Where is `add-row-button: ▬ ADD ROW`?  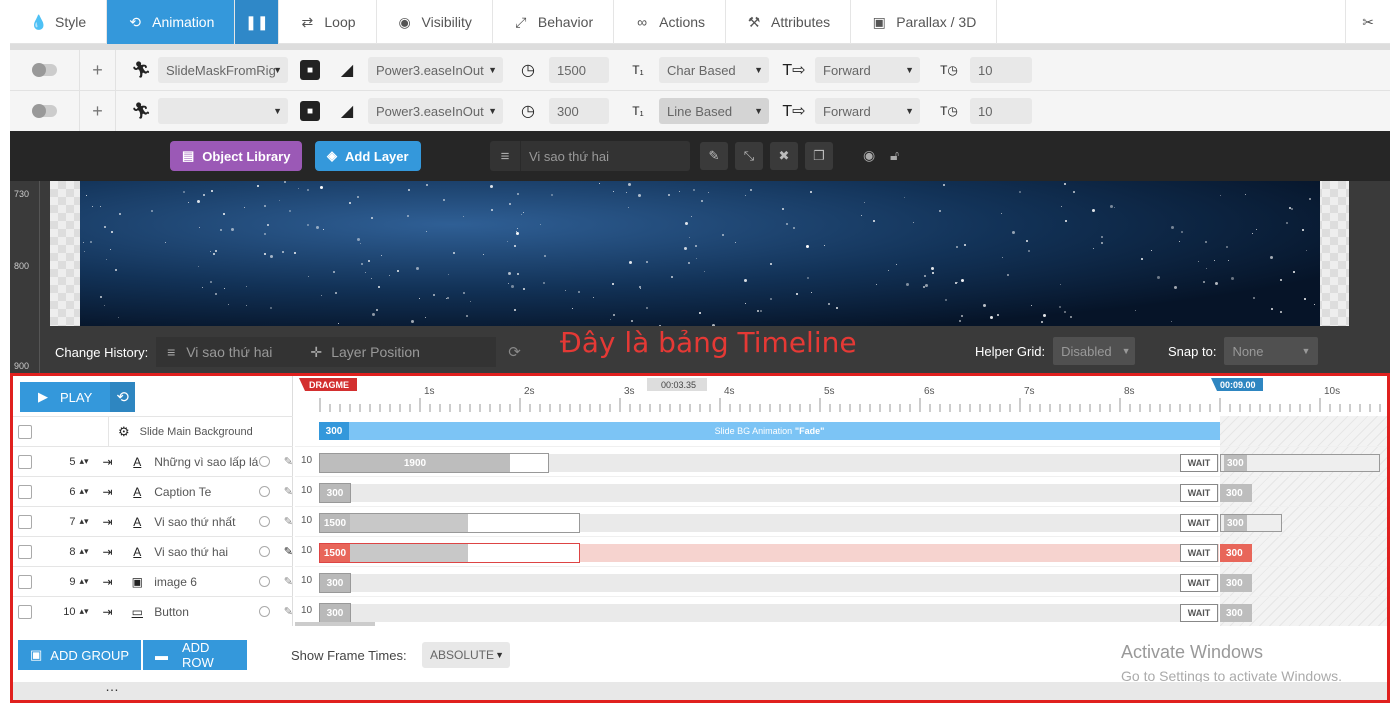
add-row-button: ▬ ADD ROW is located at coordinates (195, 655).